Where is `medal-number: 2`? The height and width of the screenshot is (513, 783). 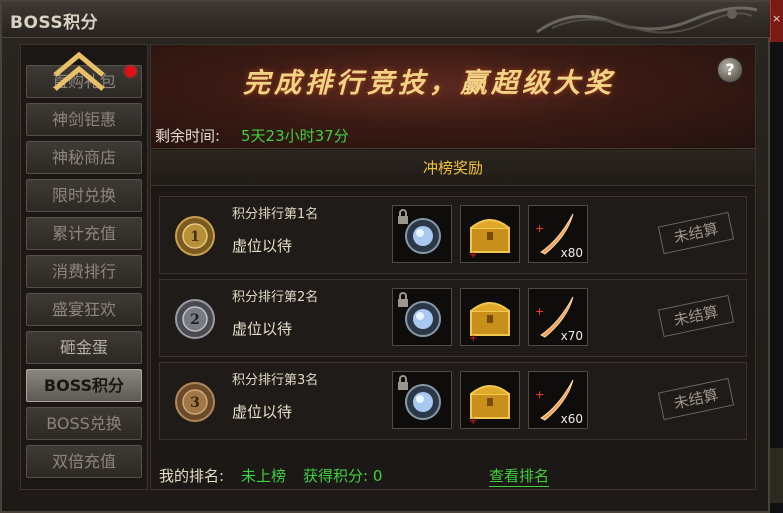 medal-number: 2 is located at coordinates (195, 320).